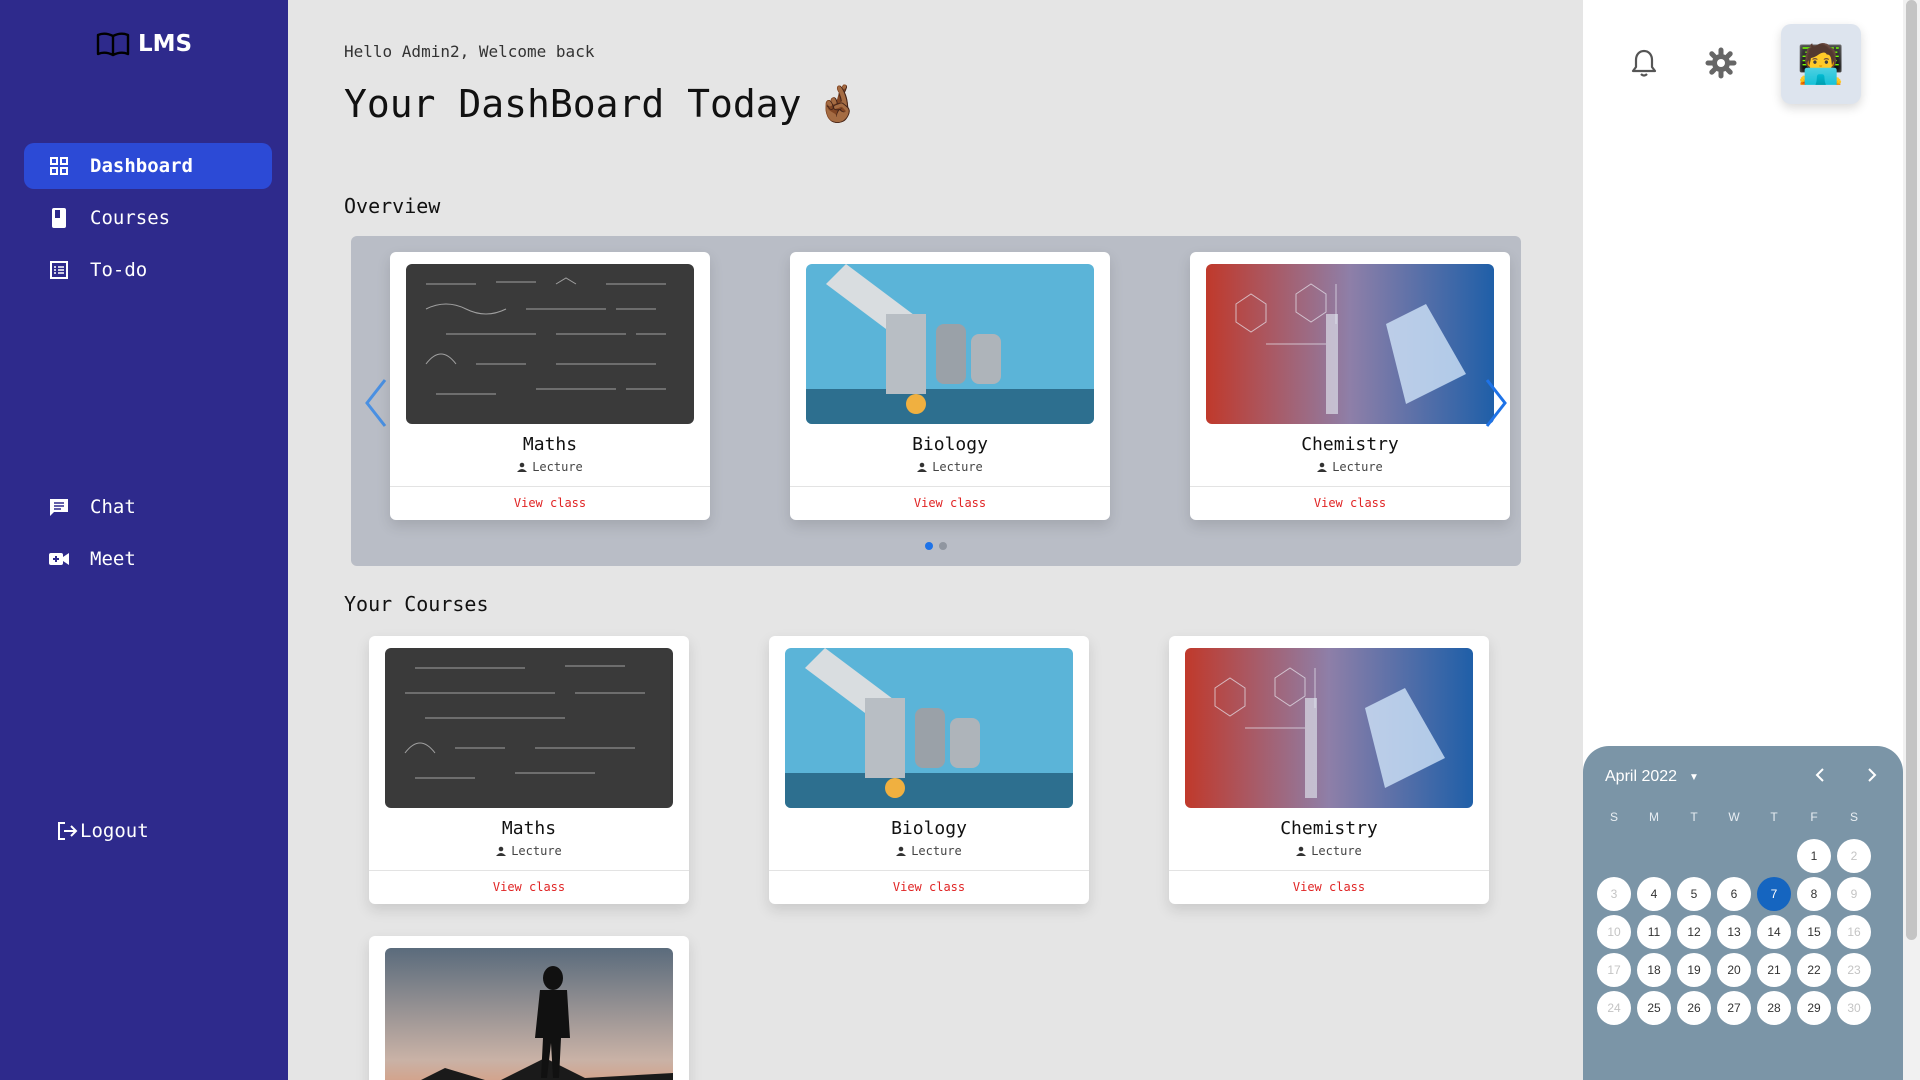 This screenshot has height=1080, width=1920. What do you see at coordinates (573, 104) in the screenshot?
I see `page-title-text: Your DashBoard Today` at bounding box center [573, 104].